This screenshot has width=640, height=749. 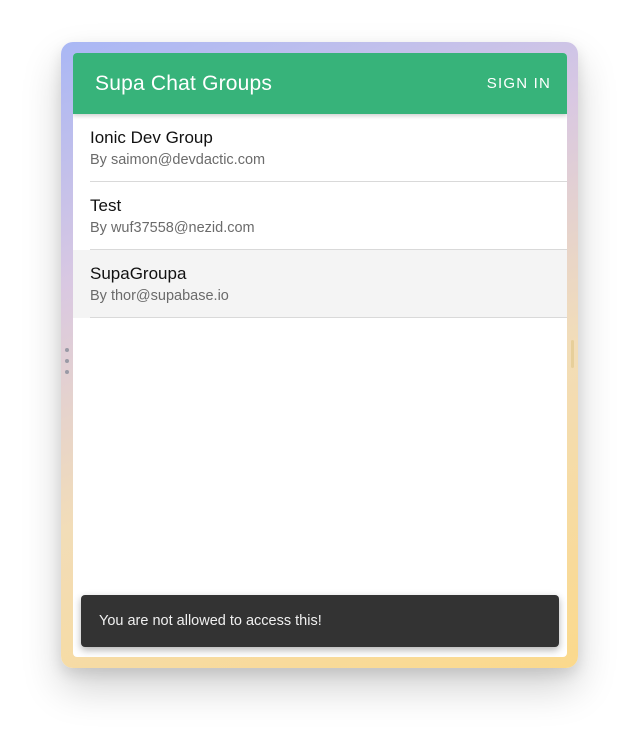 What do you see at coordinates (519, 83) in the screenshot?
I see `sign-in-button: SIGN IN` at bounding box center [519, 83].